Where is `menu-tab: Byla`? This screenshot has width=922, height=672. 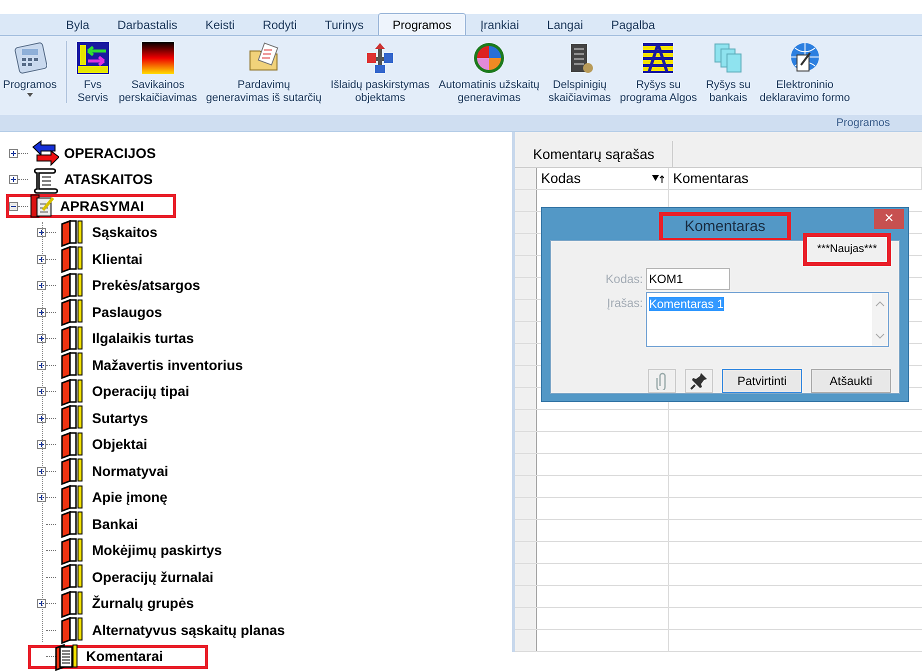 menu-tab: Byla is located at coordinates (78, 25).